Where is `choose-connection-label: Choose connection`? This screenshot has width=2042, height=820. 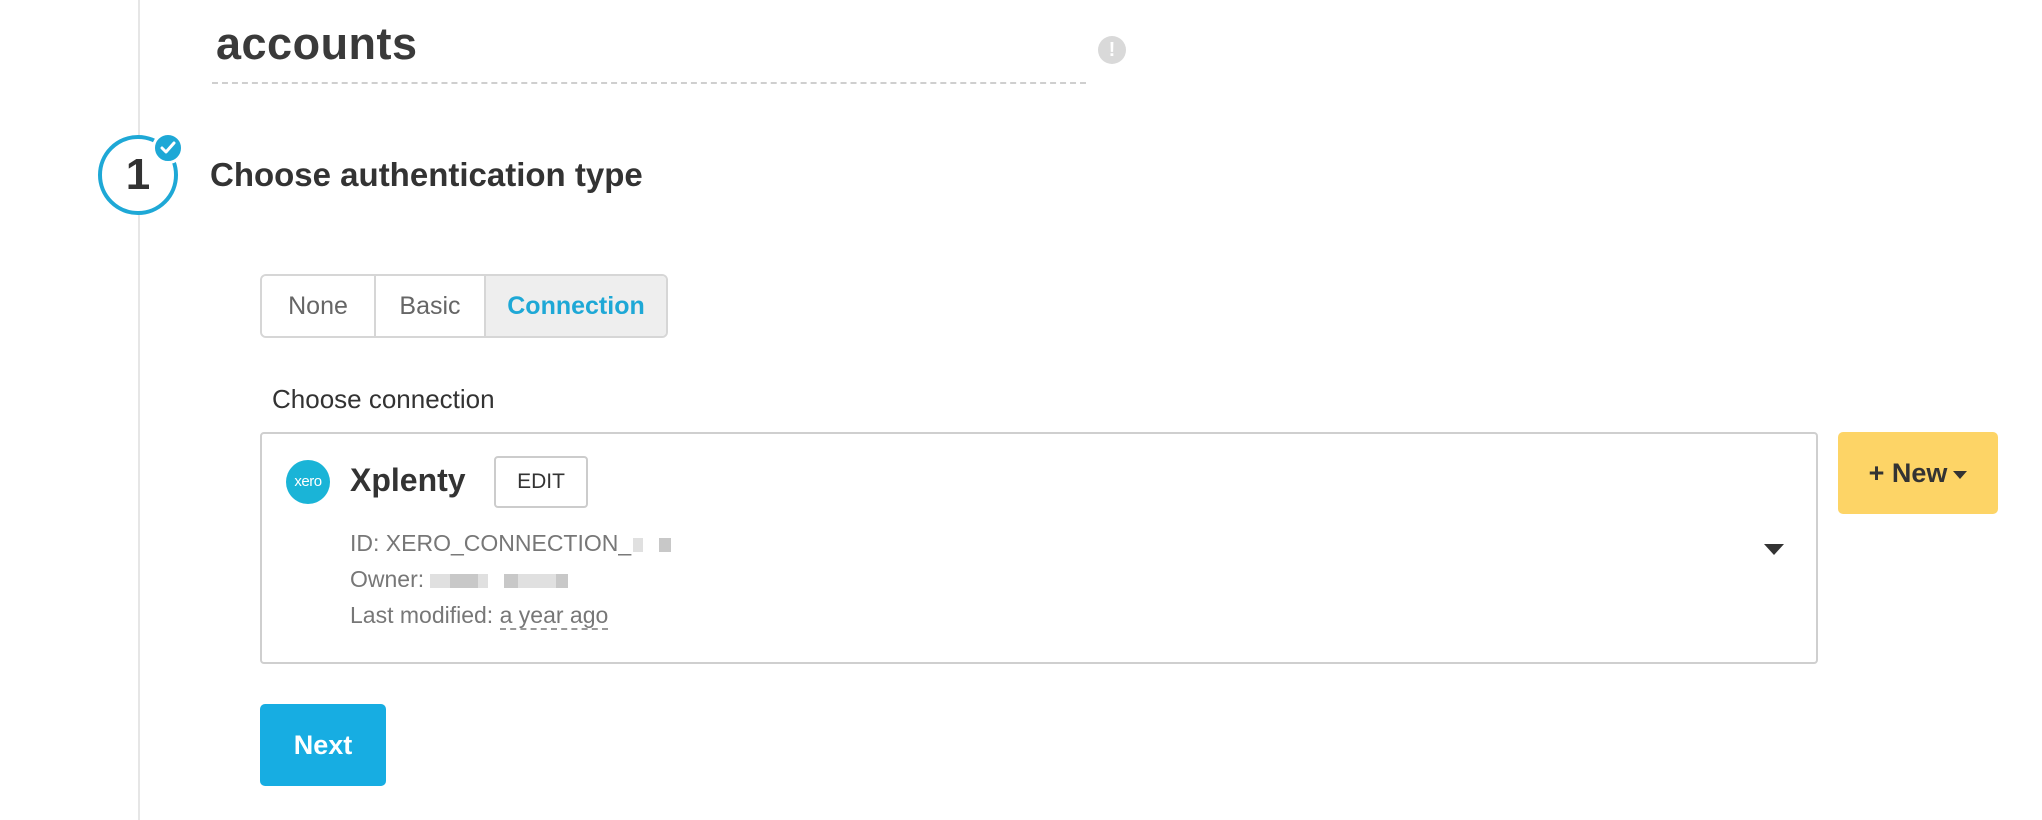 choose-connection-label: Choose connection is located at coordinates (383, 399).